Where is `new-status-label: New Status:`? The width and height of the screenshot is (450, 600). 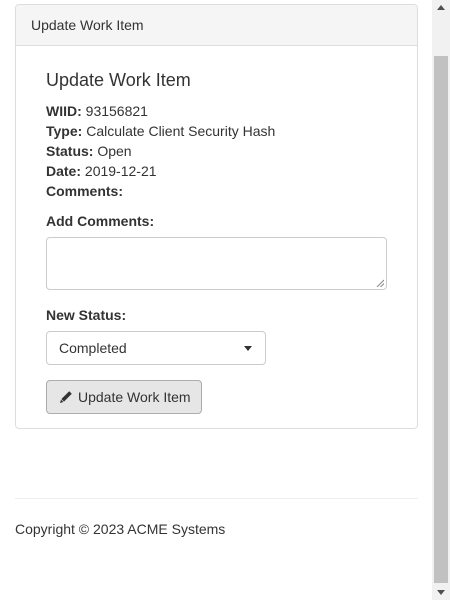 new-status-label: New Status: is located at coordinates (86, 315).